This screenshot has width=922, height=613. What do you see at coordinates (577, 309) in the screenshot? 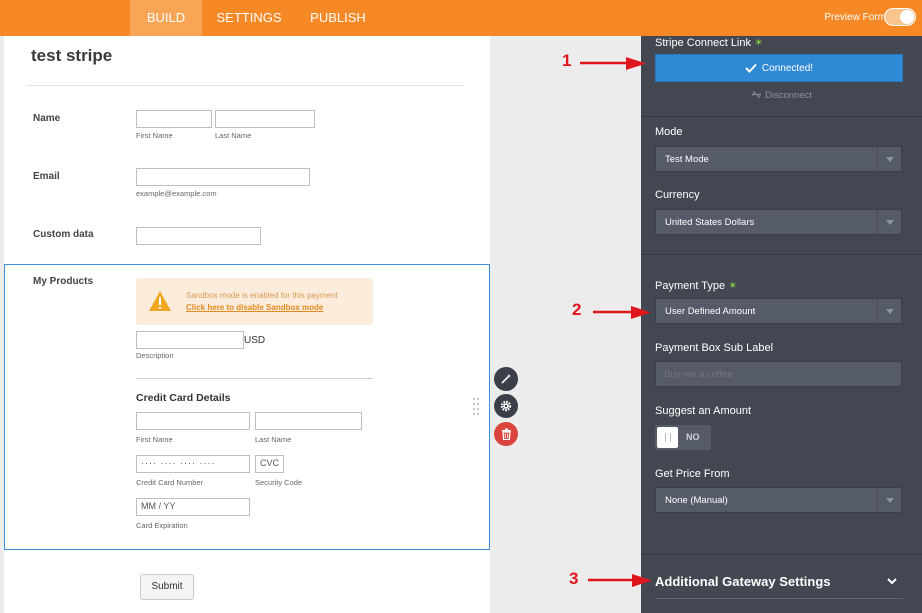
I see `annotation-number-2: 2` at bounding box center [577, 309].